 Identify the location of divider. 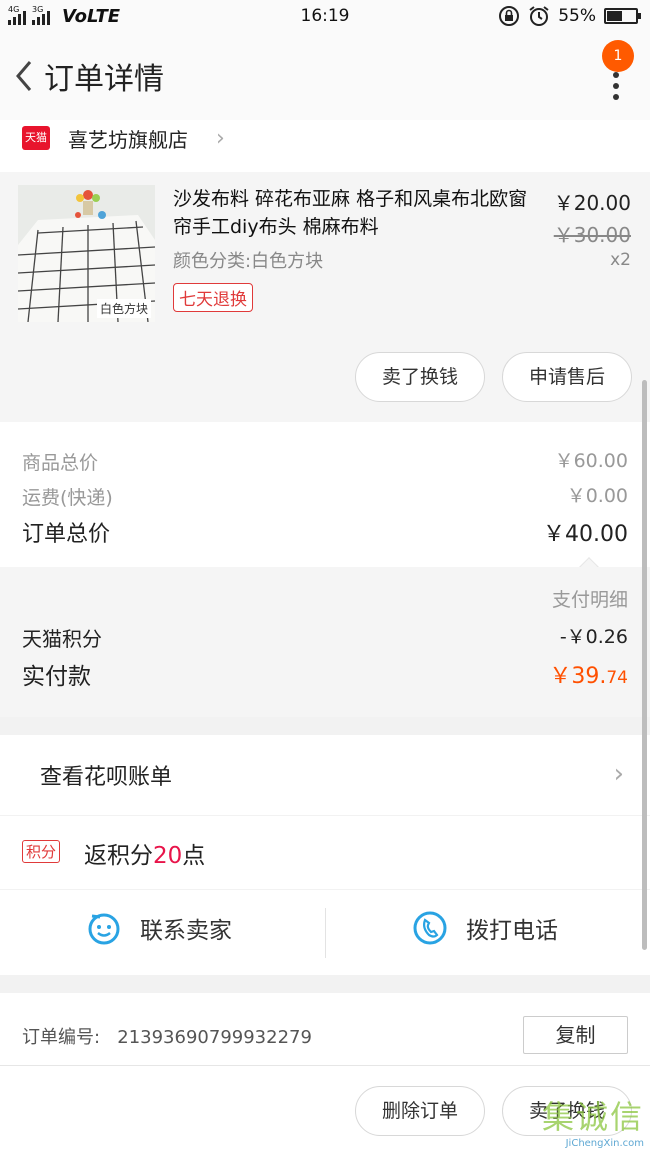
(325, 933).